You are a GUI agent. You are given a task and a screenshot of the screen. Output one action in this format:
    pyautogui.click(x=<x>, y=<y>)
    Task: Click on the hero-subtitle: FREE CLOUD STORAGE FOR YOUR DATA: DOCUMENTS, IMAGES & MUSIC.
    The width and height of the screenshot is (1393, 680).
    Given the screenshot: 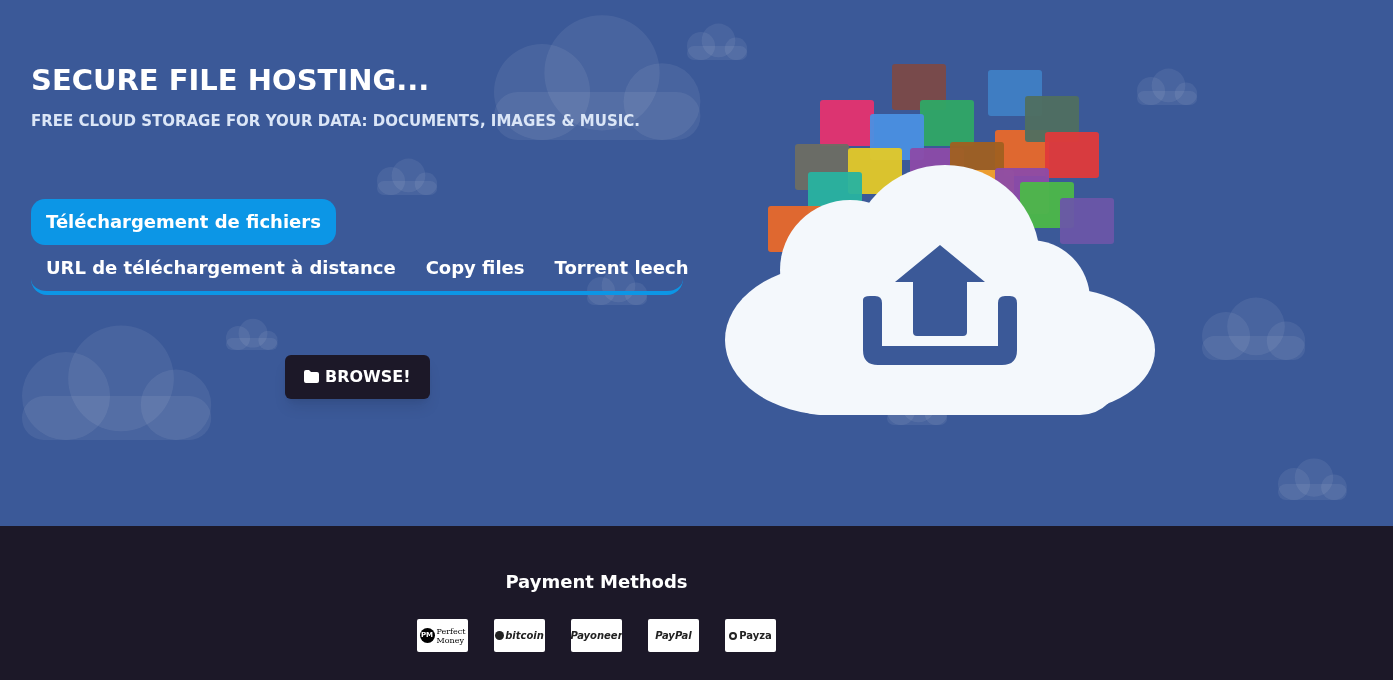 What is the action you would take?
    pyautogui.click(x=336, y=121)
    